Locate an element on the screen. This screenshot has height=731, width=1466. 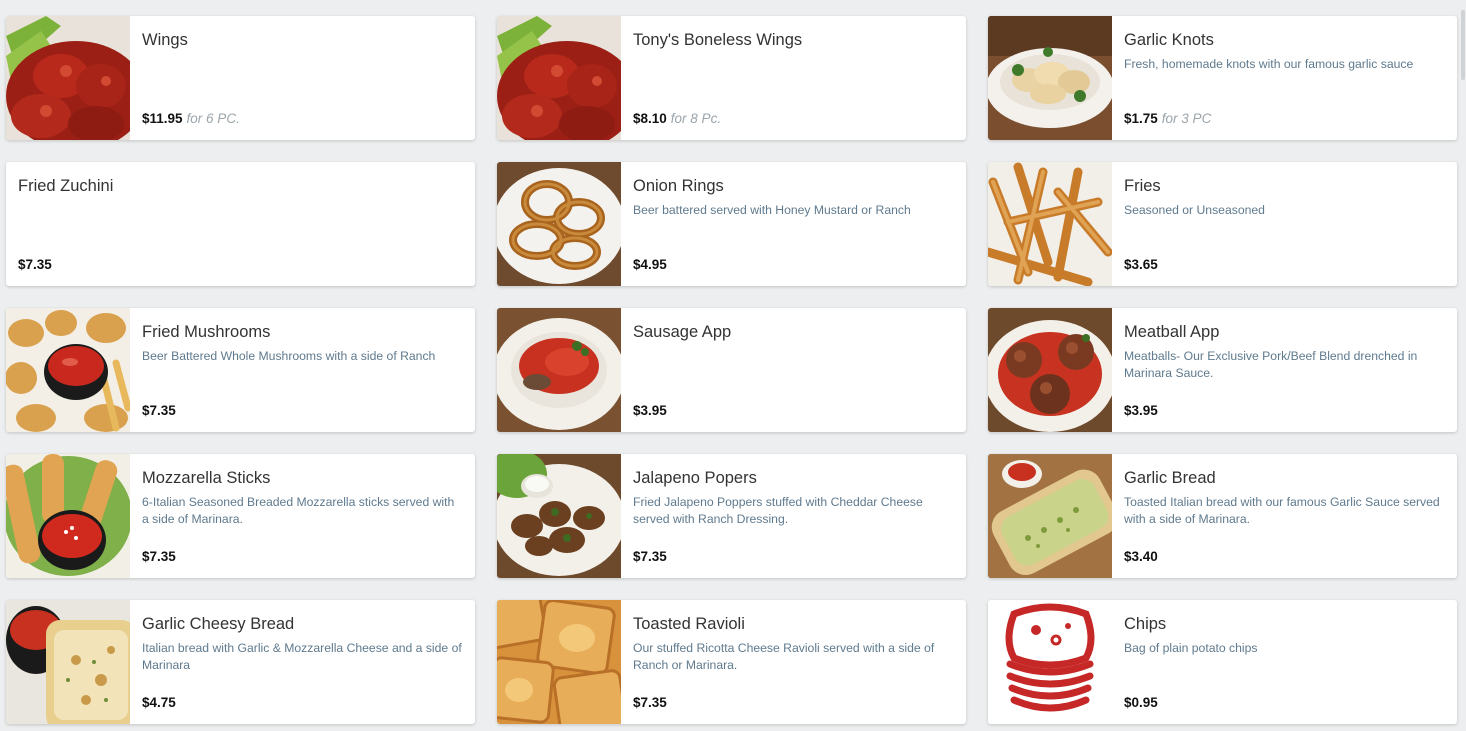
onion-rings-image is located at coordinates (559, 224).